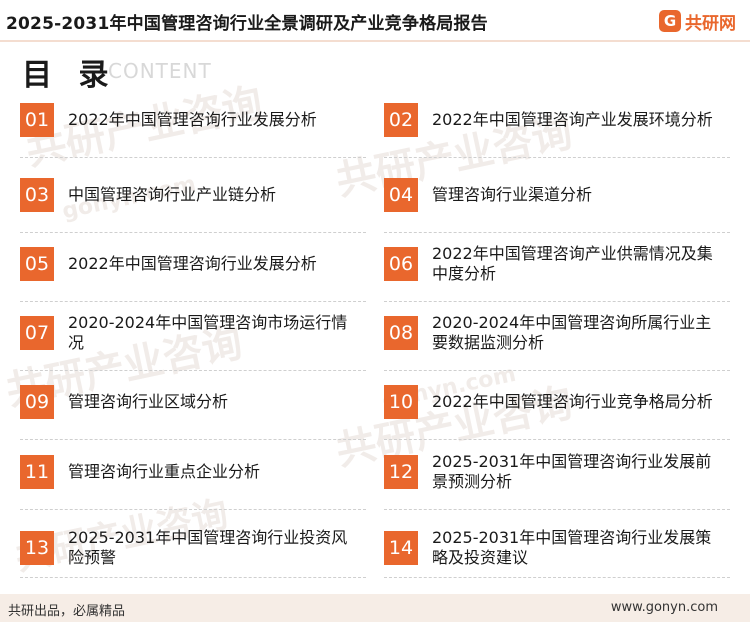  I want to click on toc-item: 05 2022年中国管理咨询行业发展分析, so click(193, 277).